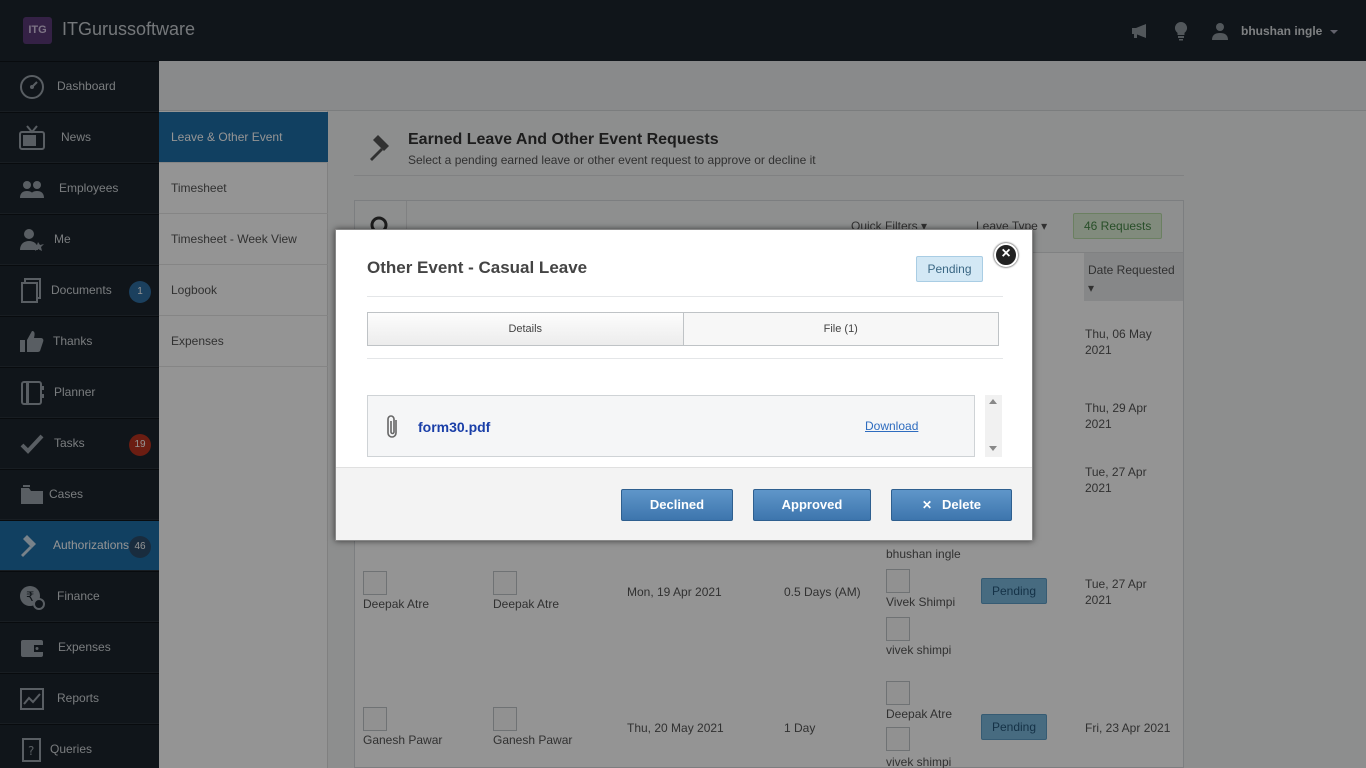 The image size is (1366, 768). Describe the element at coordinates (993, 401) in the screenshot. I see `scroll-up-icon` at that location.